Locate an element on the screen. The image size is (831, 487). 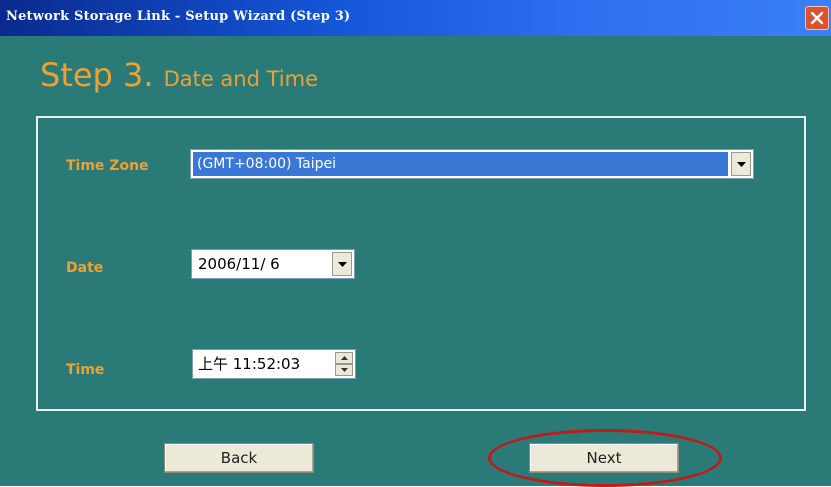
date-picker: 2006/11/ 6 is located at coordinates (273, 264).